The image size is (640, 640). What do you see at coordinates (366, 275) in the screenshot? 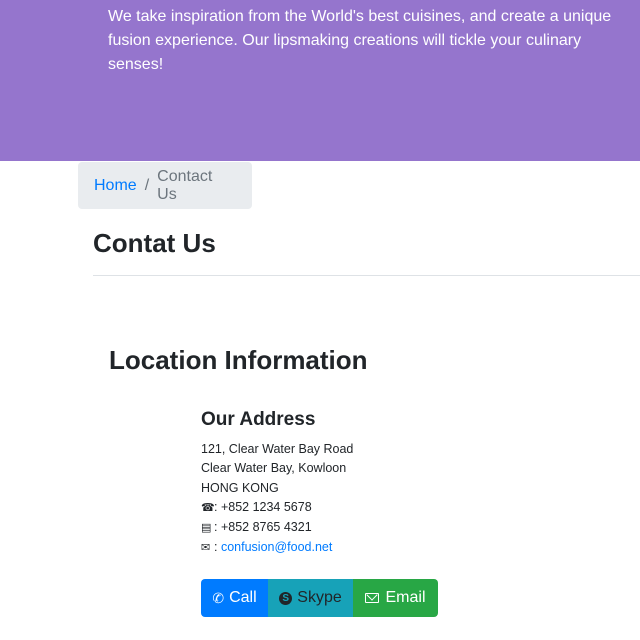
I see `divider` at bounding box center [366, 275].